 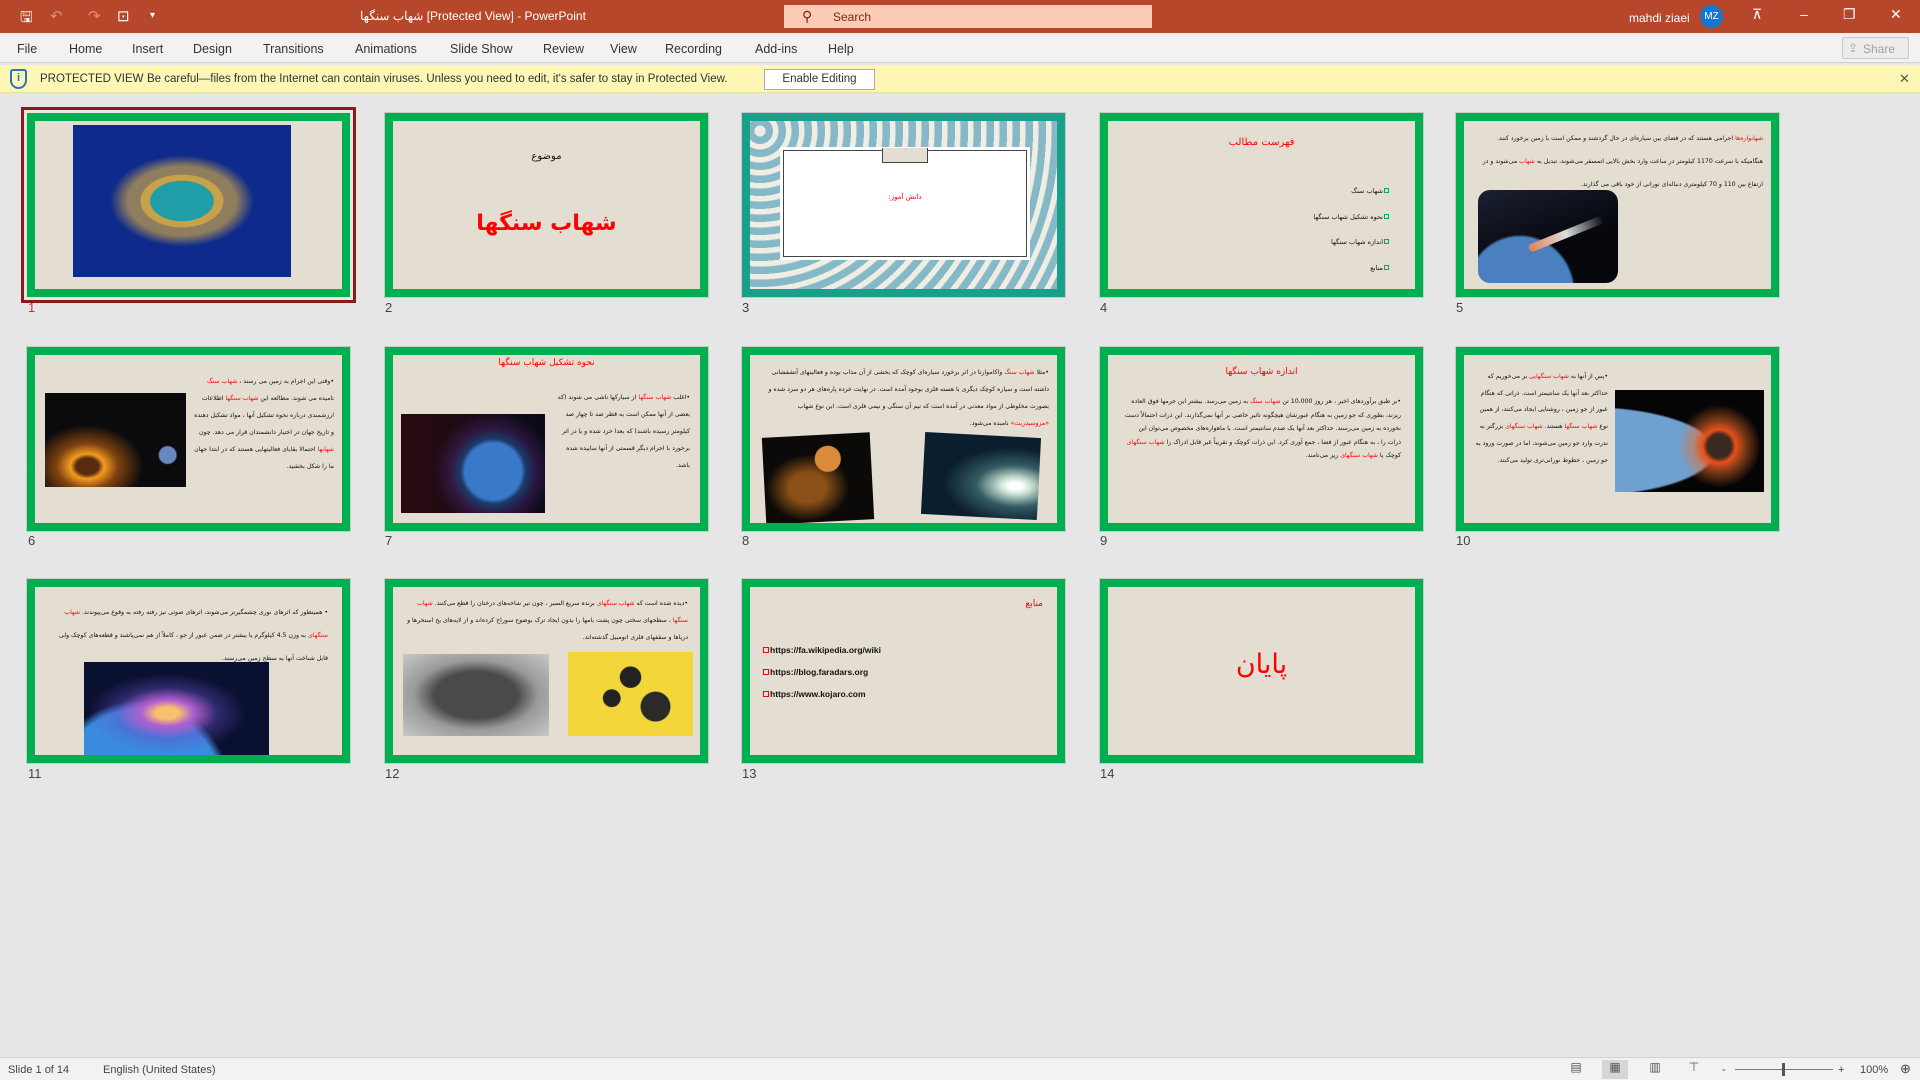 What do you see at coordinates (1615, 1069) in the screenshot?
I see `slide-sorter-icon: ▦` at bounding box center [1615, 1069].